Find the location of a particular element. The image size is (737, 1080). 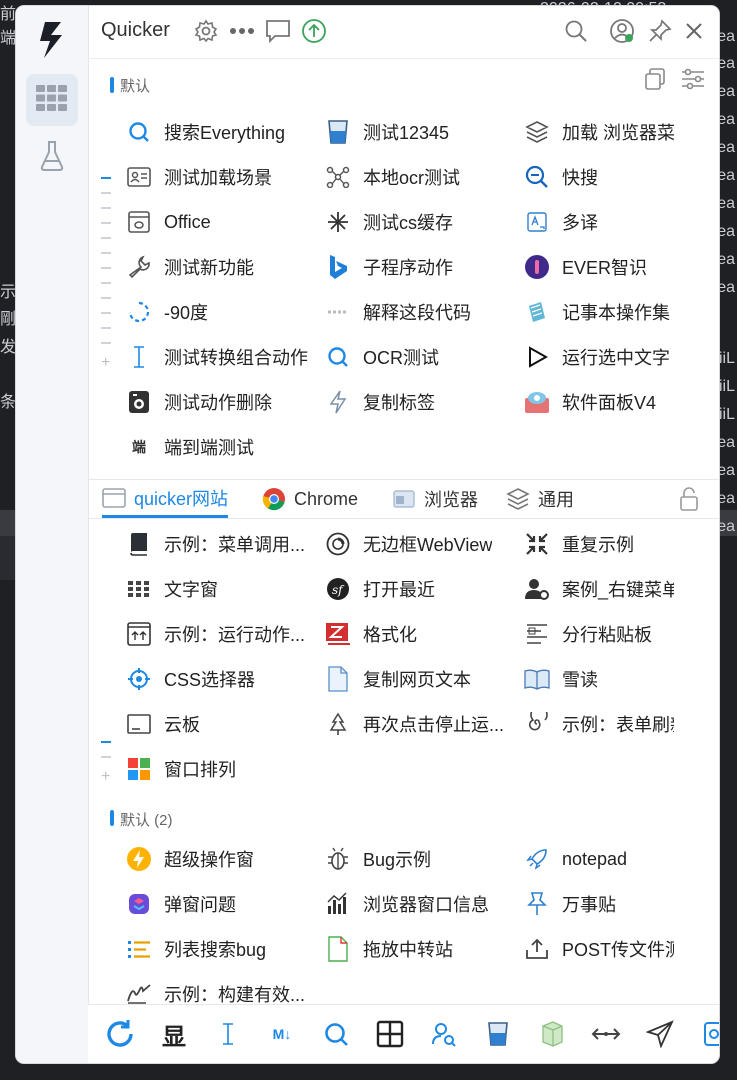

cup-icon is located at coordinates (498, 1034).